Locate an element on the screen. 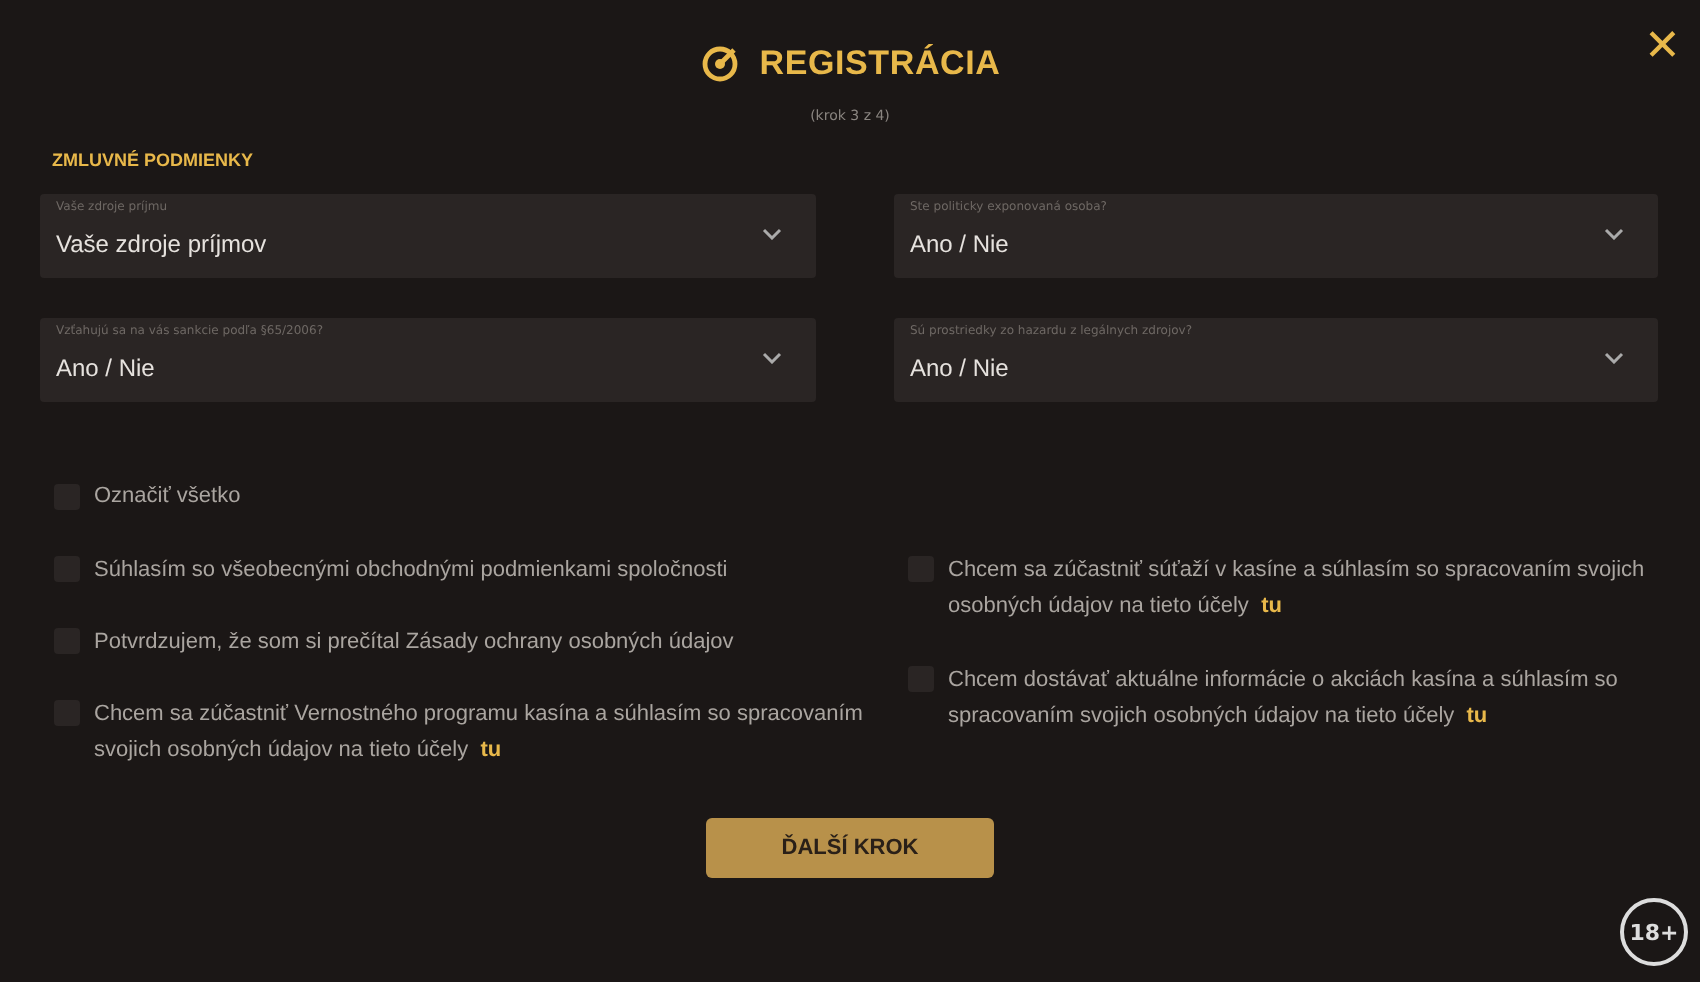 This screenshot has width=1700, height=982. checkbox-label: Označiť všetko is located at coordinates (167, 497).